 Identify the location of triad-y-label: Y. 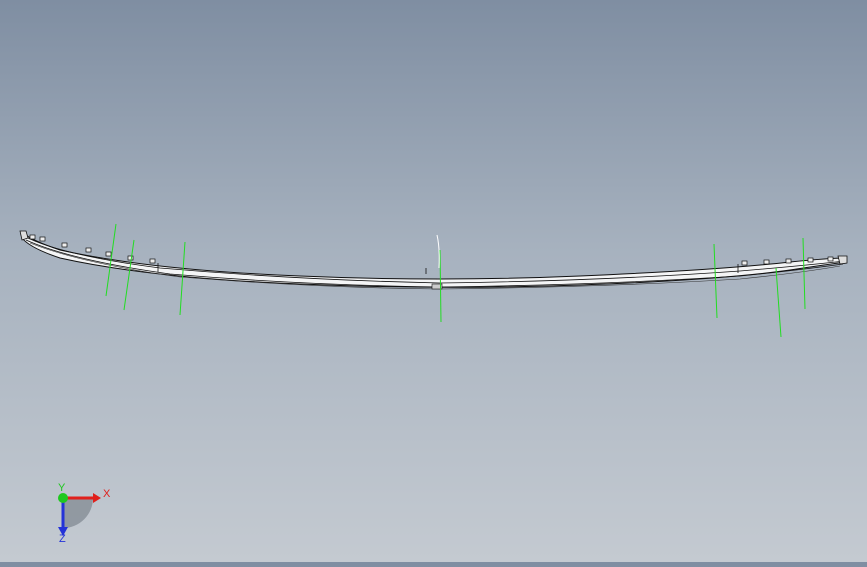
(62, 488).